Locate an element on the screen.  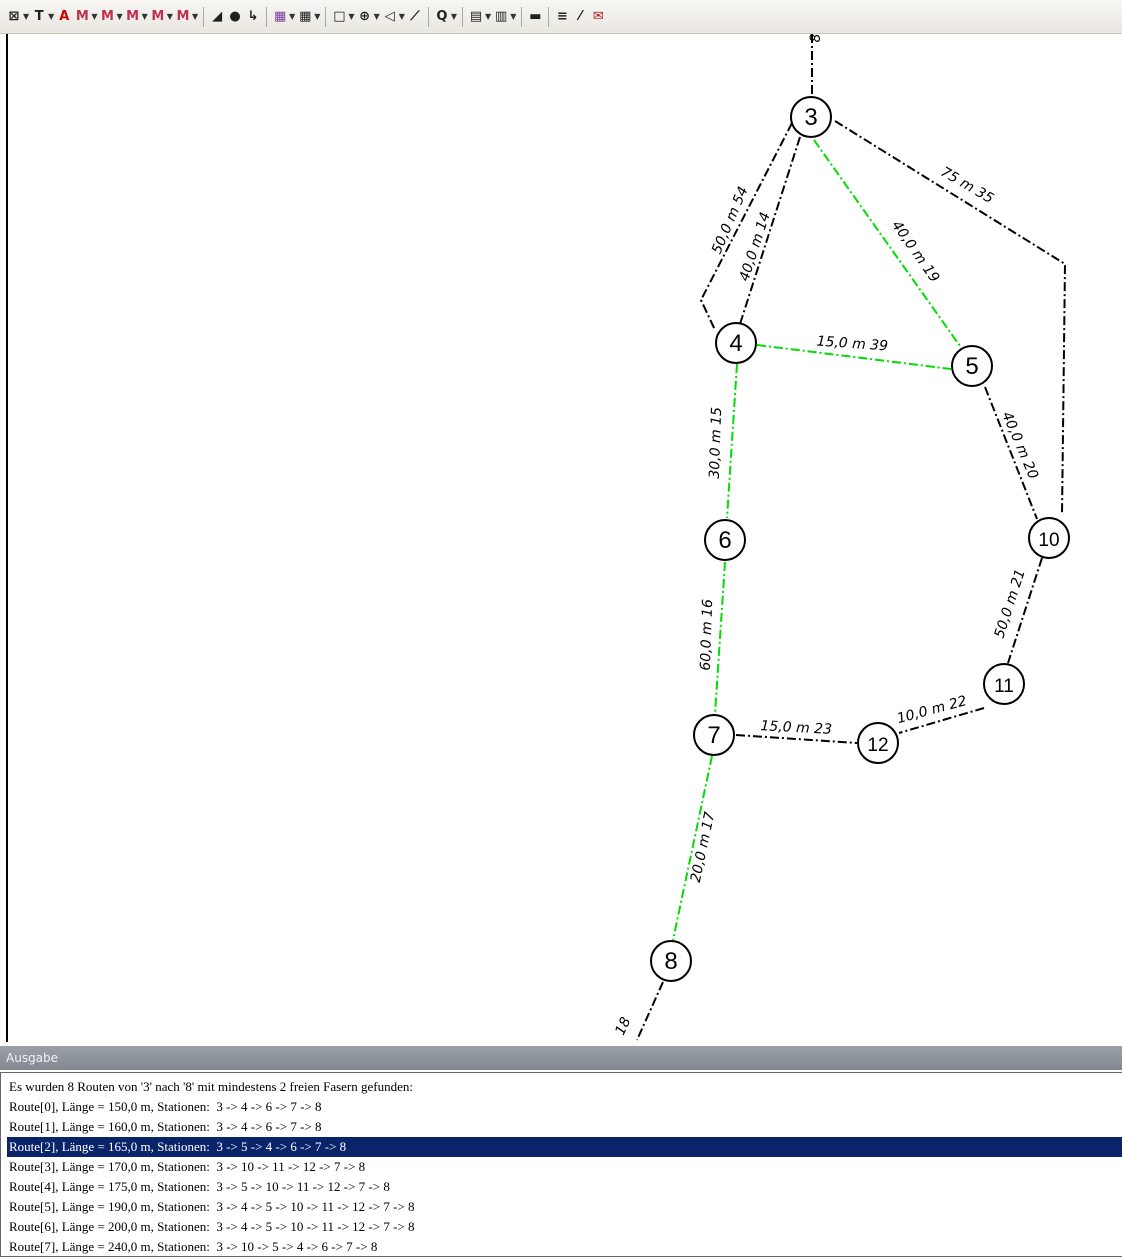
station-node-7: 7 is located at coordinates (714, 735).